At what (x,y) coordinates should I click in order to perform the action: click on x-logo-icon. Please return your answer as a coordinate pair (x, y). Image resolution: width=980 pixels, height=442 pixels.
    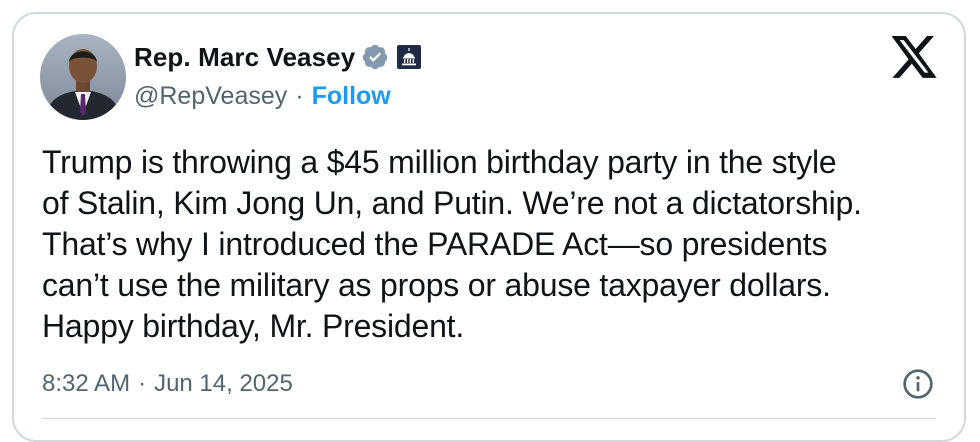
    Looking at the image, I should click on (914, 59).